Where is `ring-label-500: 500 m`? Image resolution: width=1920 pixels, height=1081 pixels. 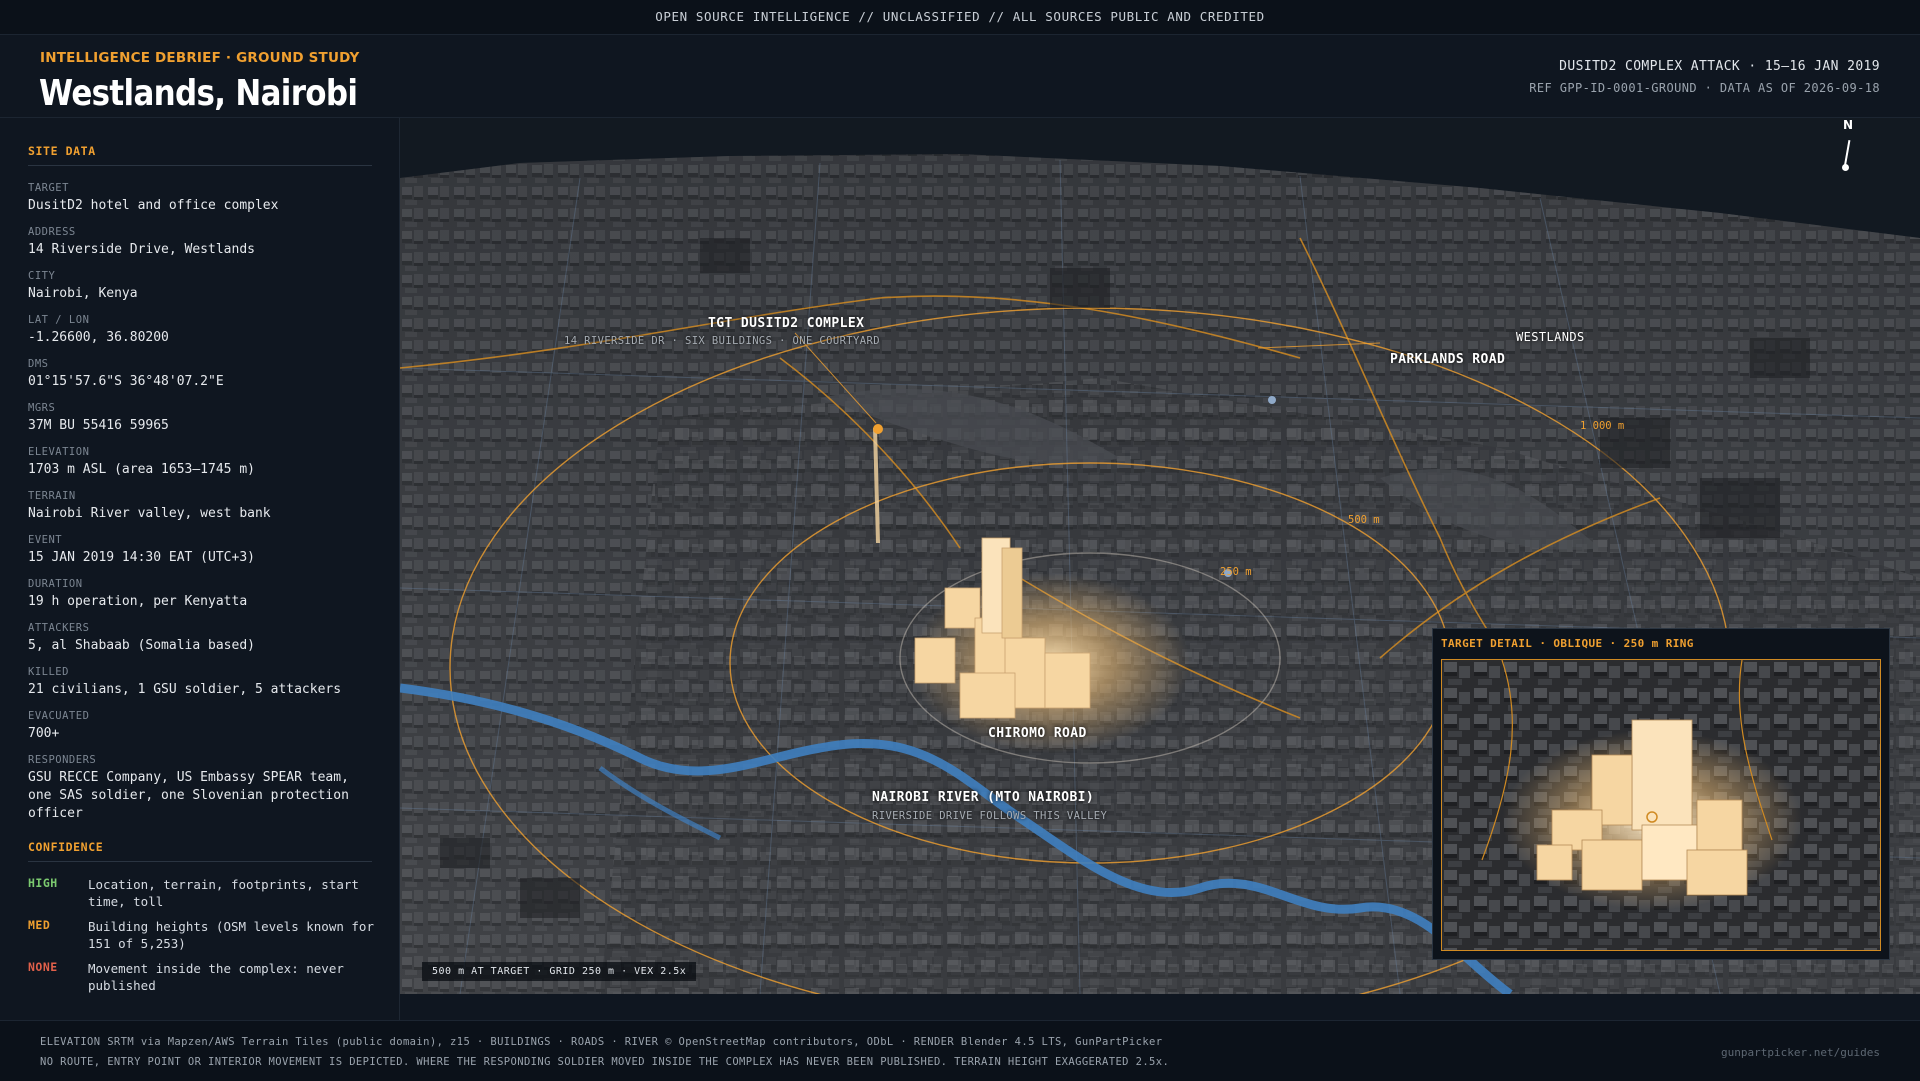
ring-label-500: 500 m is located at coordinates (1364, 520).